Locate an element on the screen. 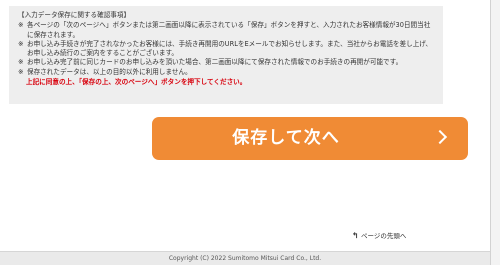  agreement-instruction: 上記に同意の上、「保存の上、次のページへ」ボタンを押下してください。 is located at coordinates (136, 82).